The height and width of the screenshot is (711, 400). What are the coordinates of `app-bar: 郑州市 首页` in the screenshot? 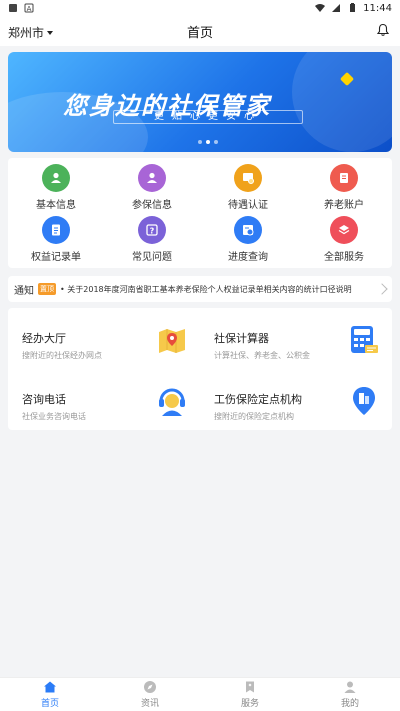 It's located at (200, 31).